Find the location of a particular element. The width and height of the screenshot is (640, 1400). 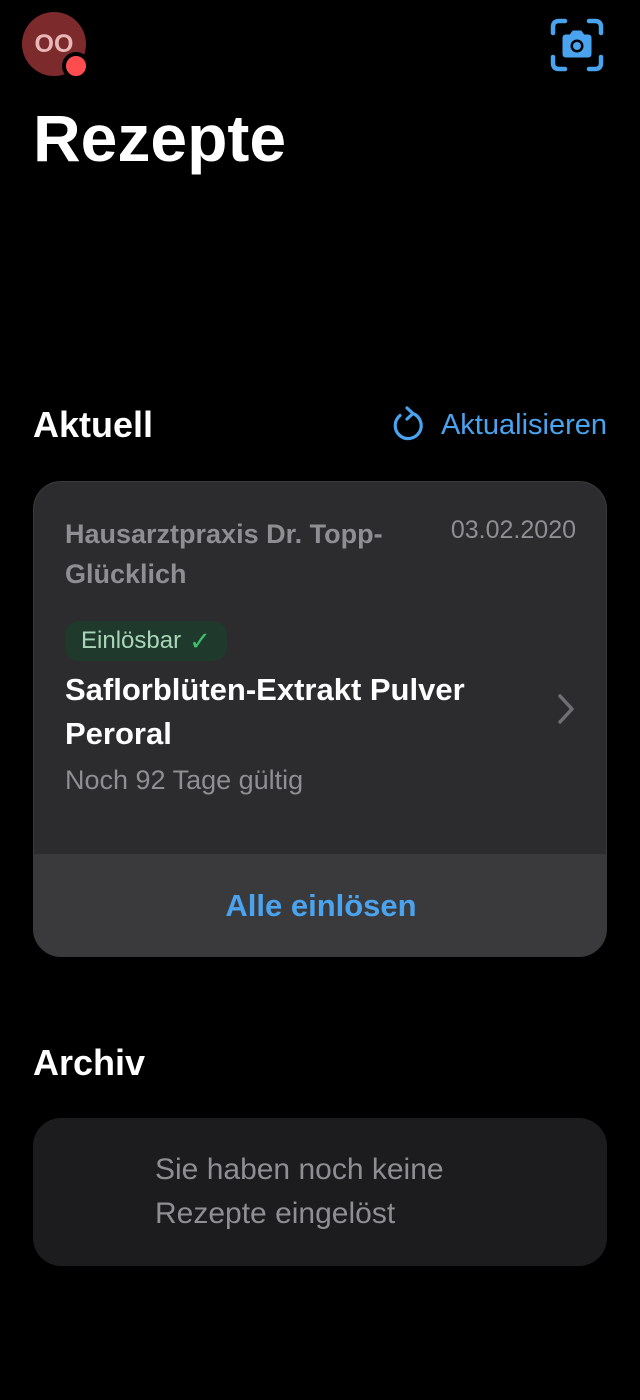

redeem-all-button: Alle einlösen is located at coordinates (320, 905).